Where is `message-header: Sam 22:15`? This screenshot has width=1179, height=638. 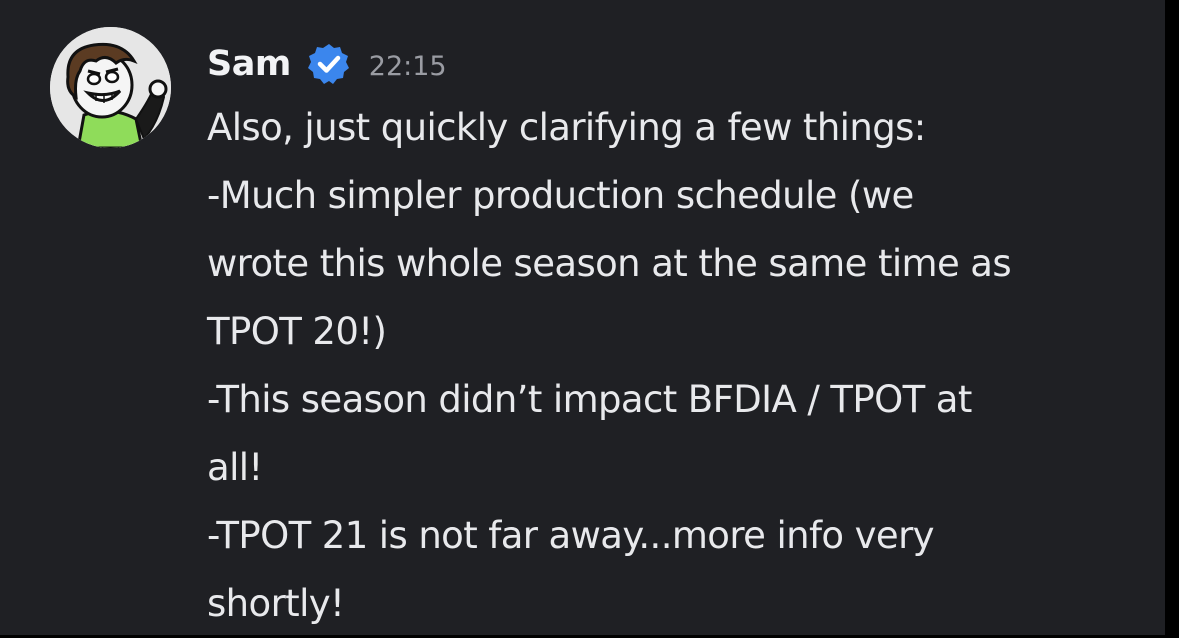 message-header: Sam 22:15 is located at coordinates (327, 64).